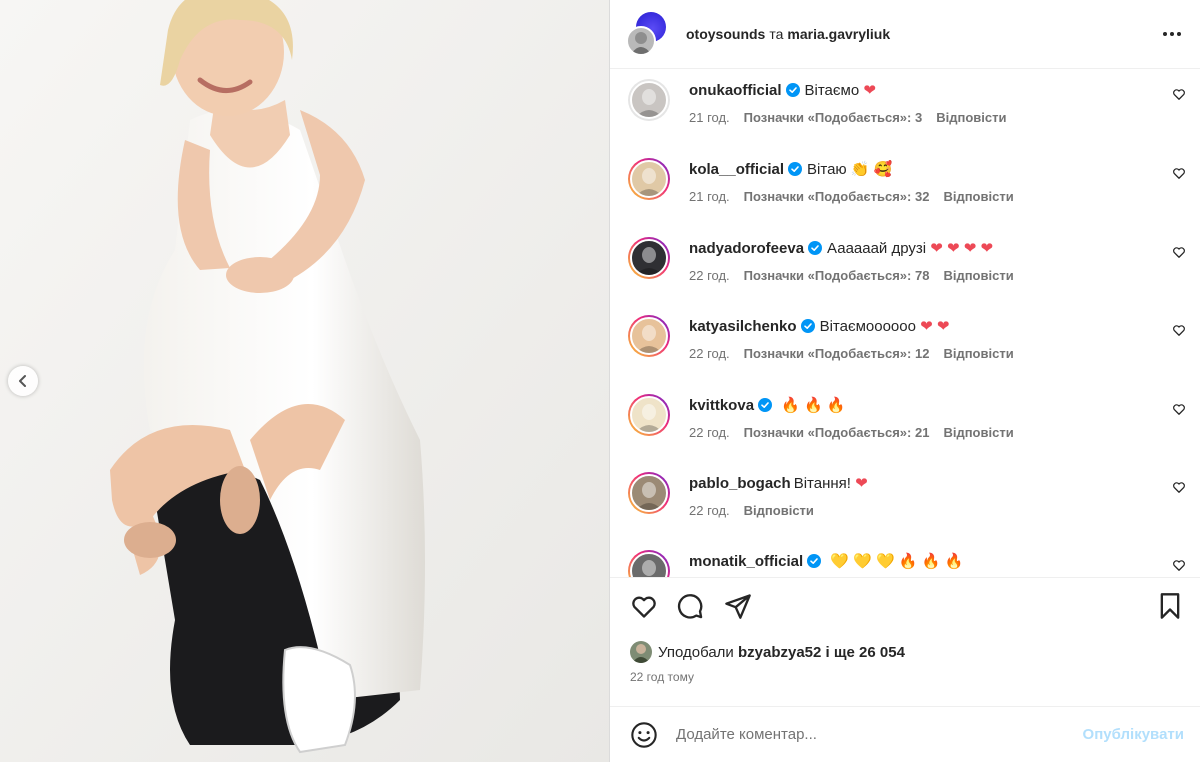 This screenshot has width=1200, height=762. What do you see at coordinates (738, 606) in the screenshot?
I see `share-send-icon` at bounding box center [738, 606].